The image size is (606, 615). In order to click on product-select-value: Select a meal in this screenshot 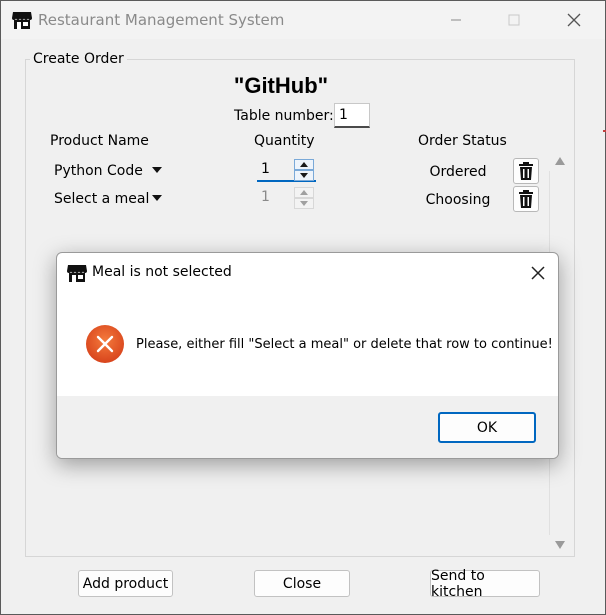, I will do `click(102, 199)`.